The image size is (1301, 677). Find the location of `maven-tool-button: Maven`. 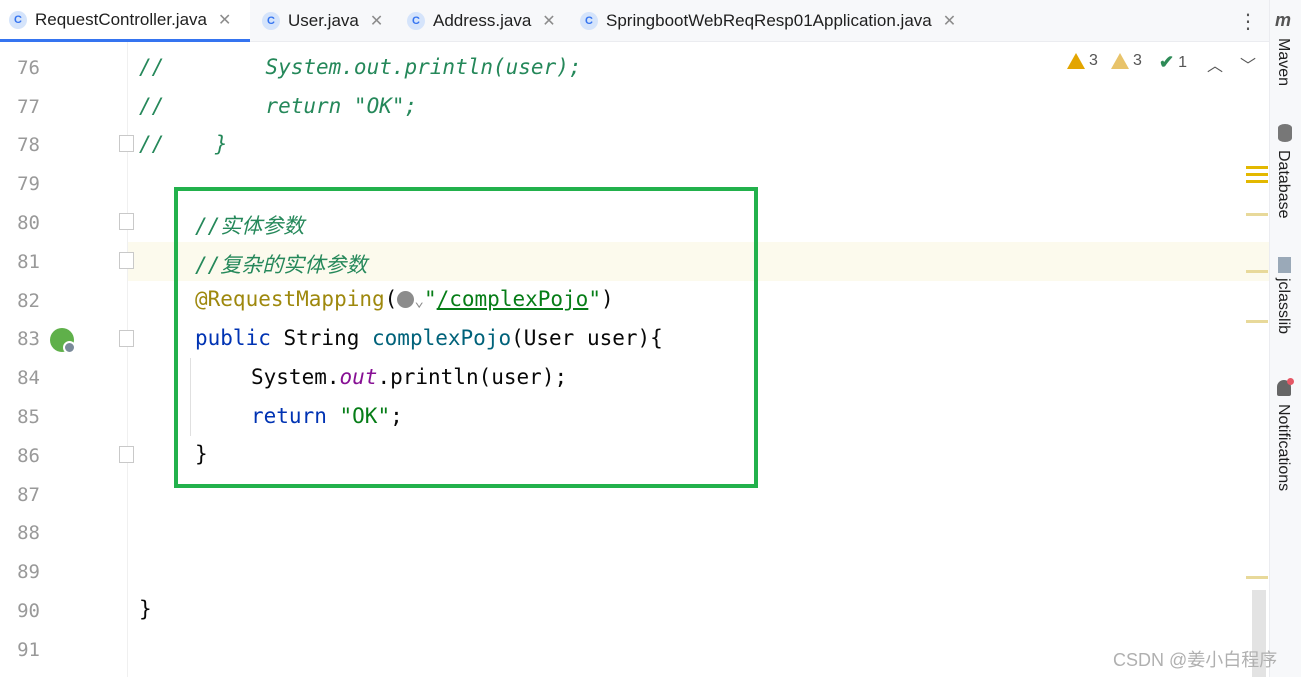

maven-tool-button: Maven is located at coordinates (1283, 62).